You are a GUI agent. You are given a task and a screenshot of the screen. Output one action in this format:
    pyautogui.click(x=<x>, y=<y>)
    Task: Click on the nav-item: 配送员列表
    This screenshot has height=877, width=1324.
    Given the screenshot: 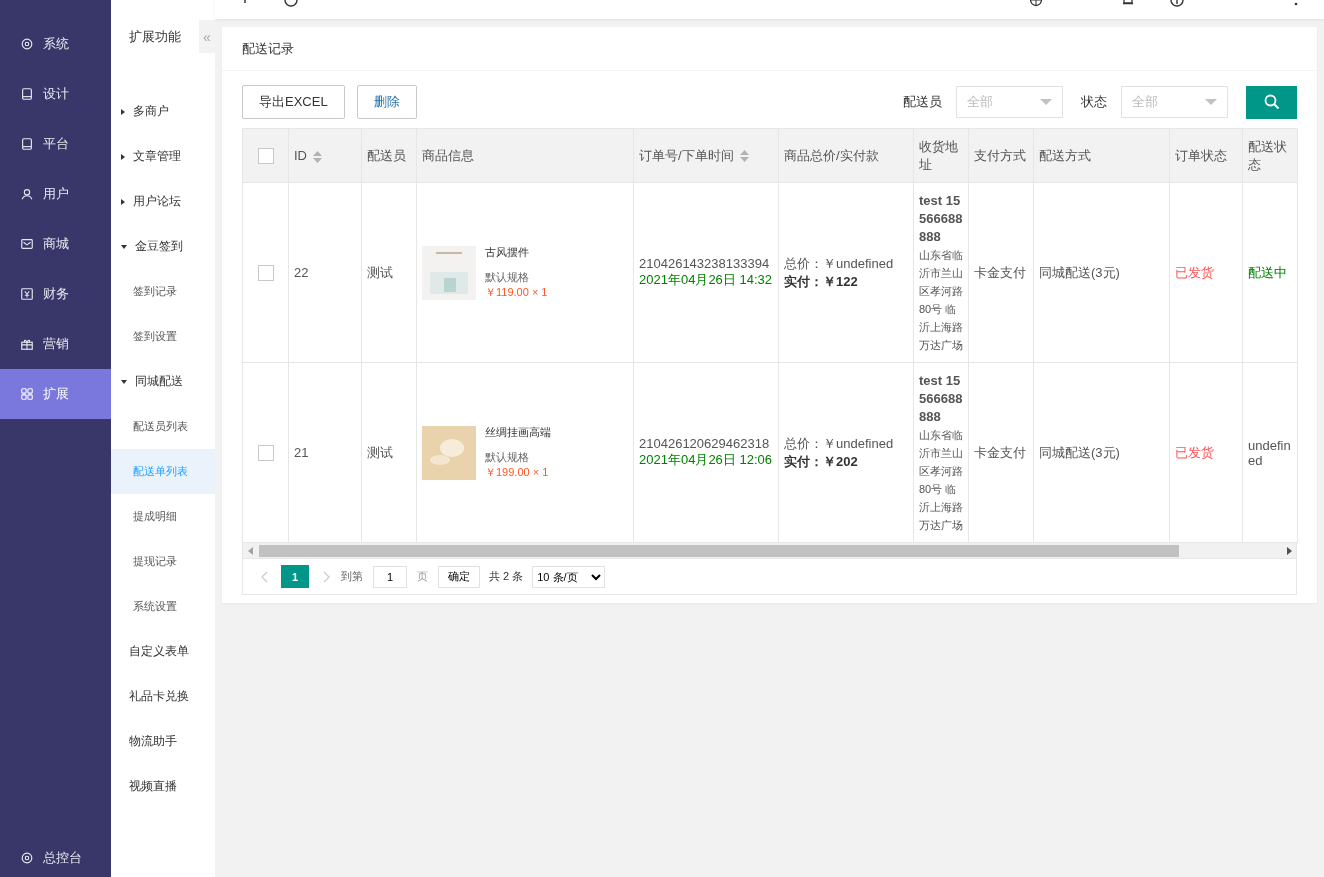 What is the action you would take?
    pyautogui.click(x=163, y=426)
    